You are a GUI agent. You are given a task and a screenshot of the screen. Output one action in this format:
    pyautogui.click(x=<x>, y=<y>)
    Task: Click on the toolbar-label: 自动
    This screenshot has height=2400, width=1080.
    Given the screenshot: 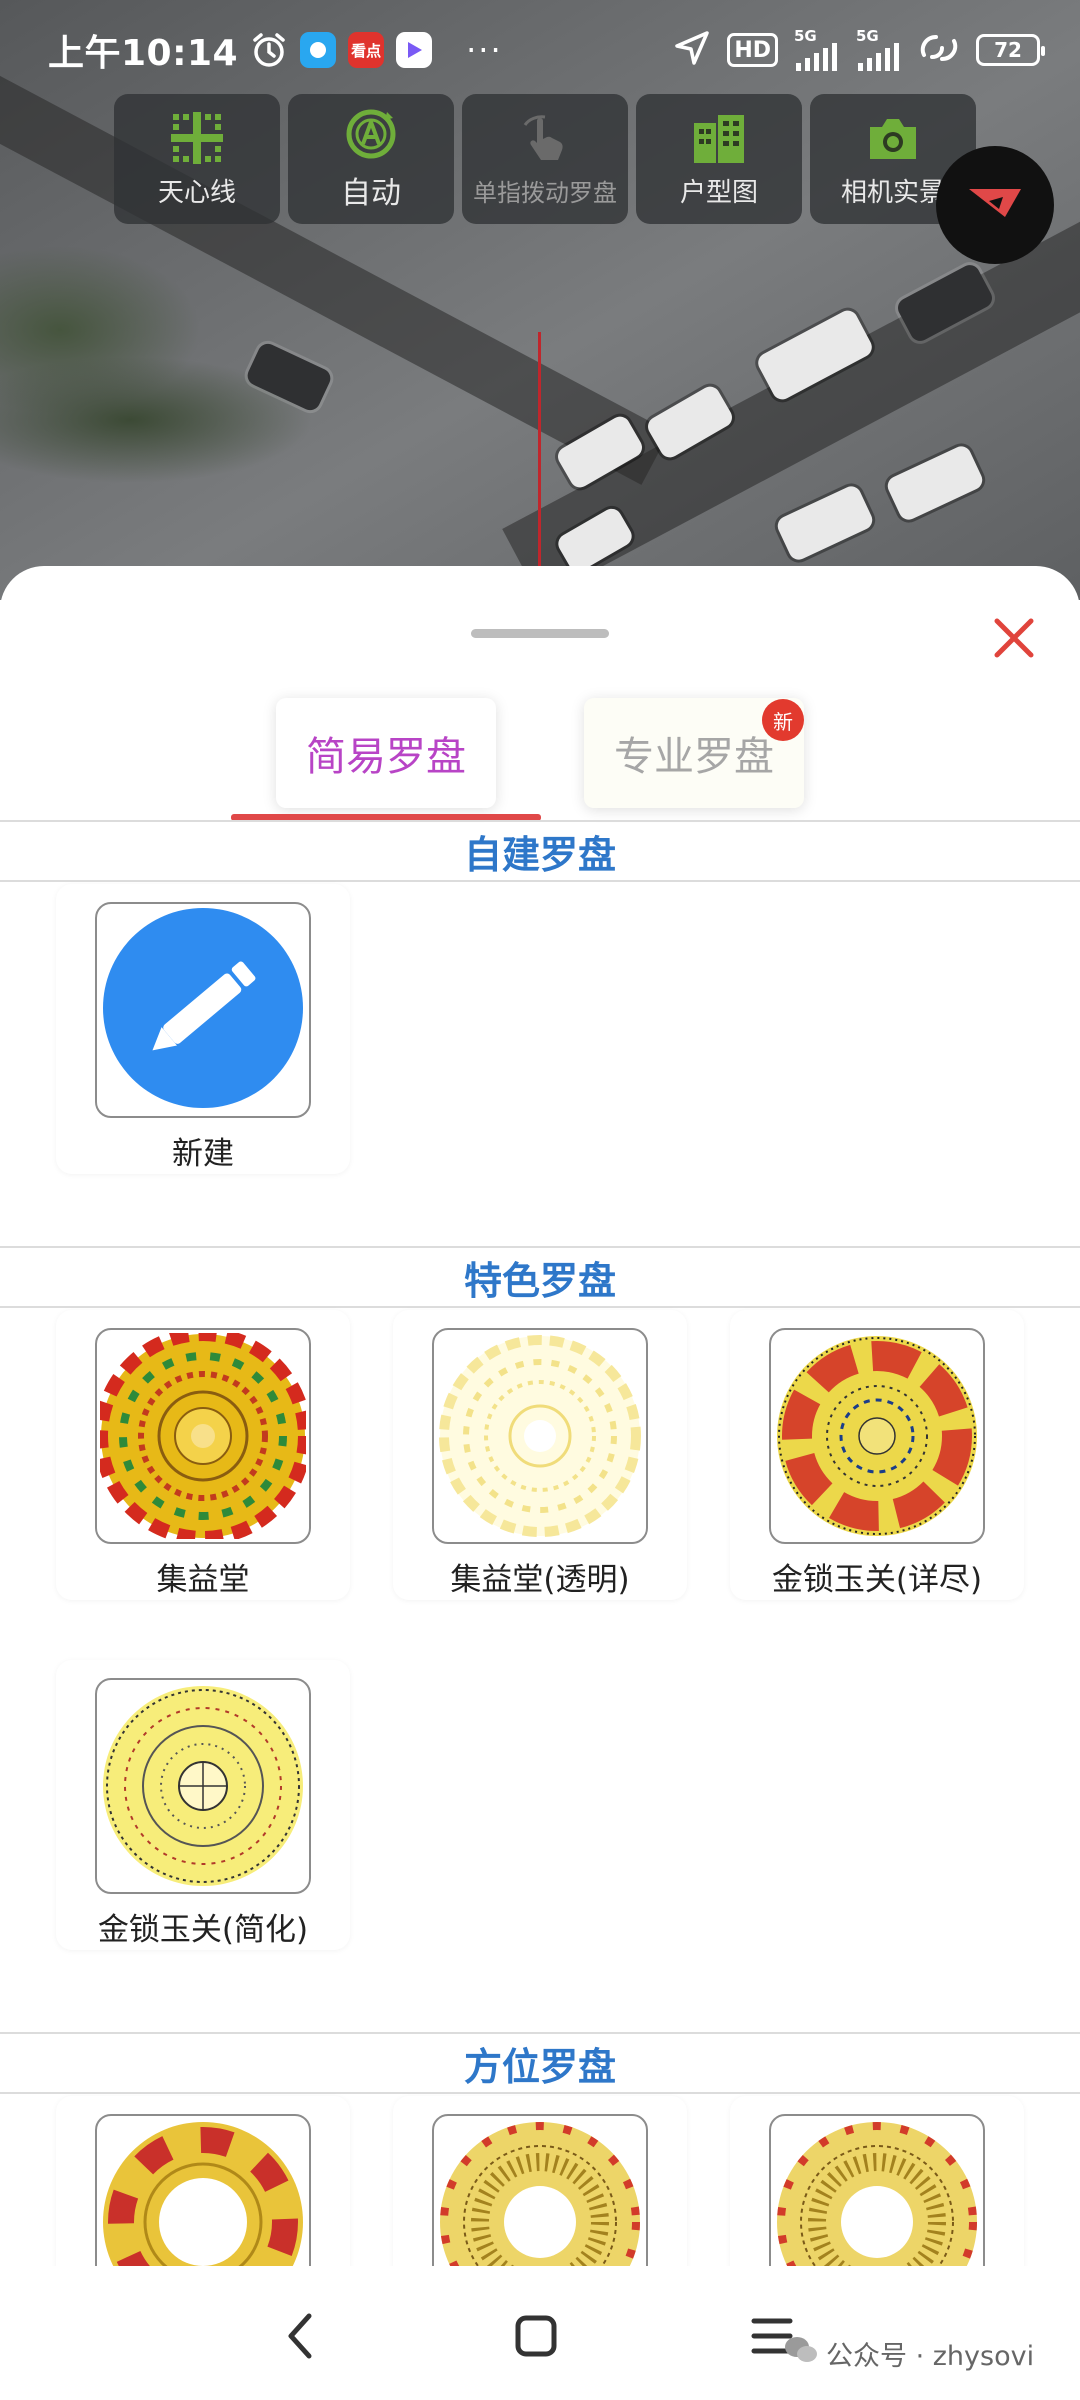 What is the action you would take?
    pyautogui.click(x=371, y=193)
    